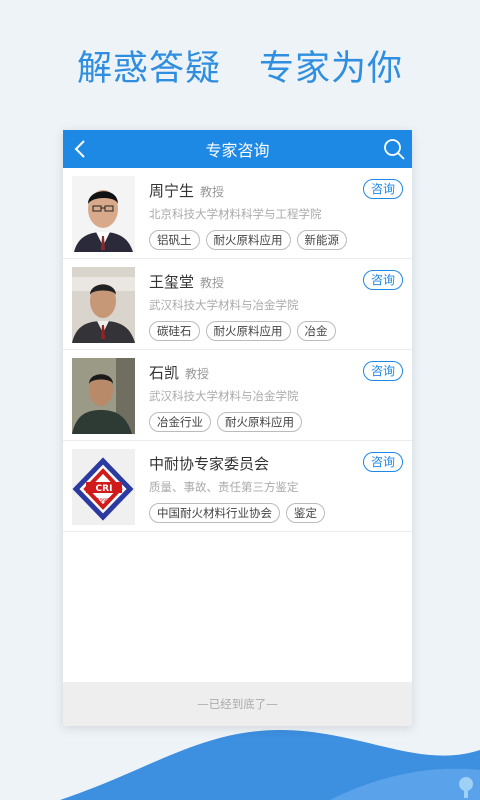 This screenshot has width=480, height=800. Describe the element at coordinates (316, 331) in the screenshot. I see `tag: 冶金` at that location.